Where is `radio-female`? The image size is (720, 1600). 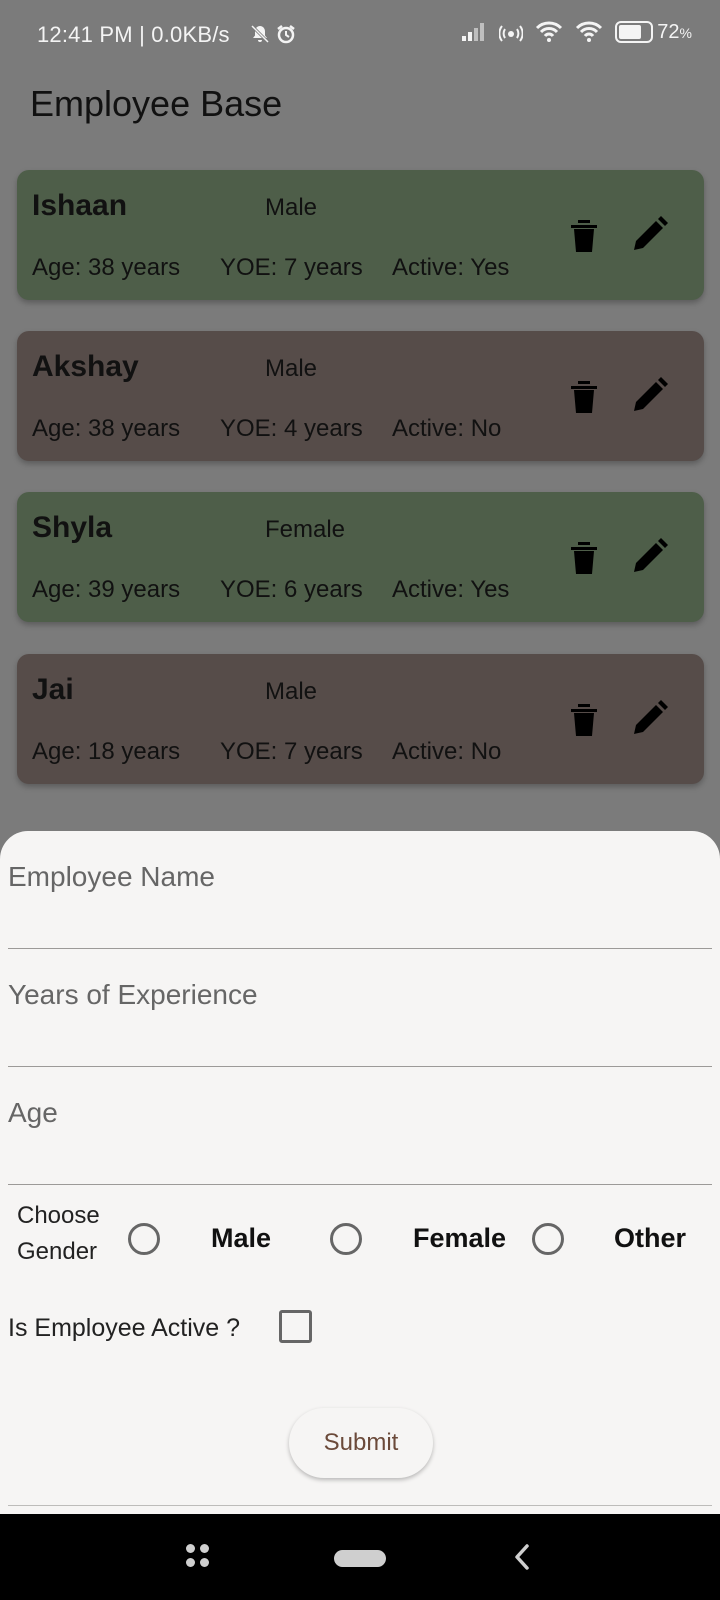 radio-female is located at coordinates (346, 1239).